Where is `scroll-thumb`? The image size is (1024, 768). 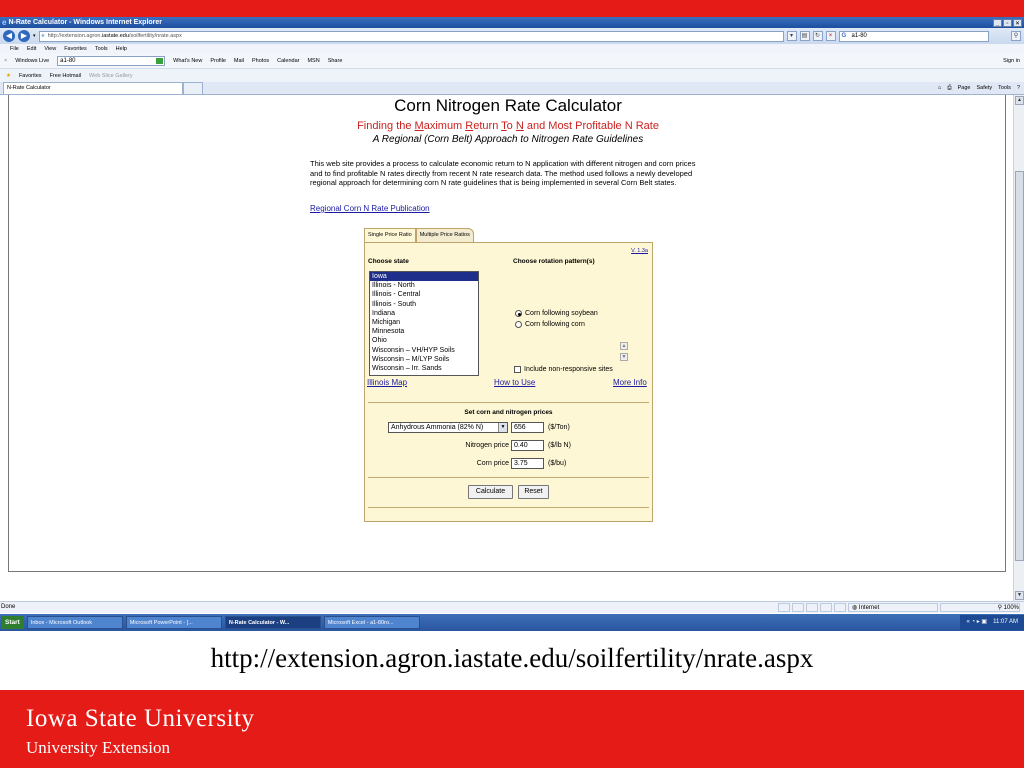
scroll-thumb is located at coordinates (1019, 366).